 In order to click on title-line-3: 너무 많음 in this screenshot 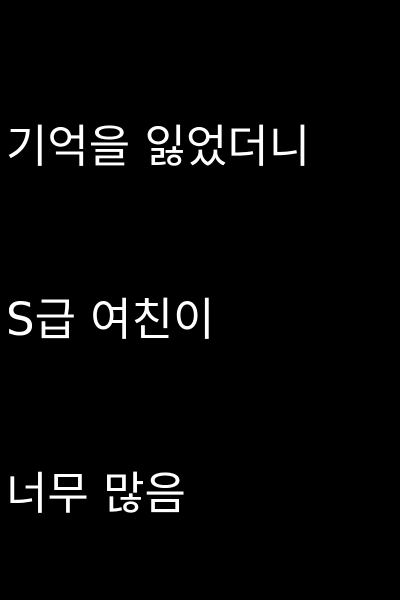, I will do `click(96, 493)`.